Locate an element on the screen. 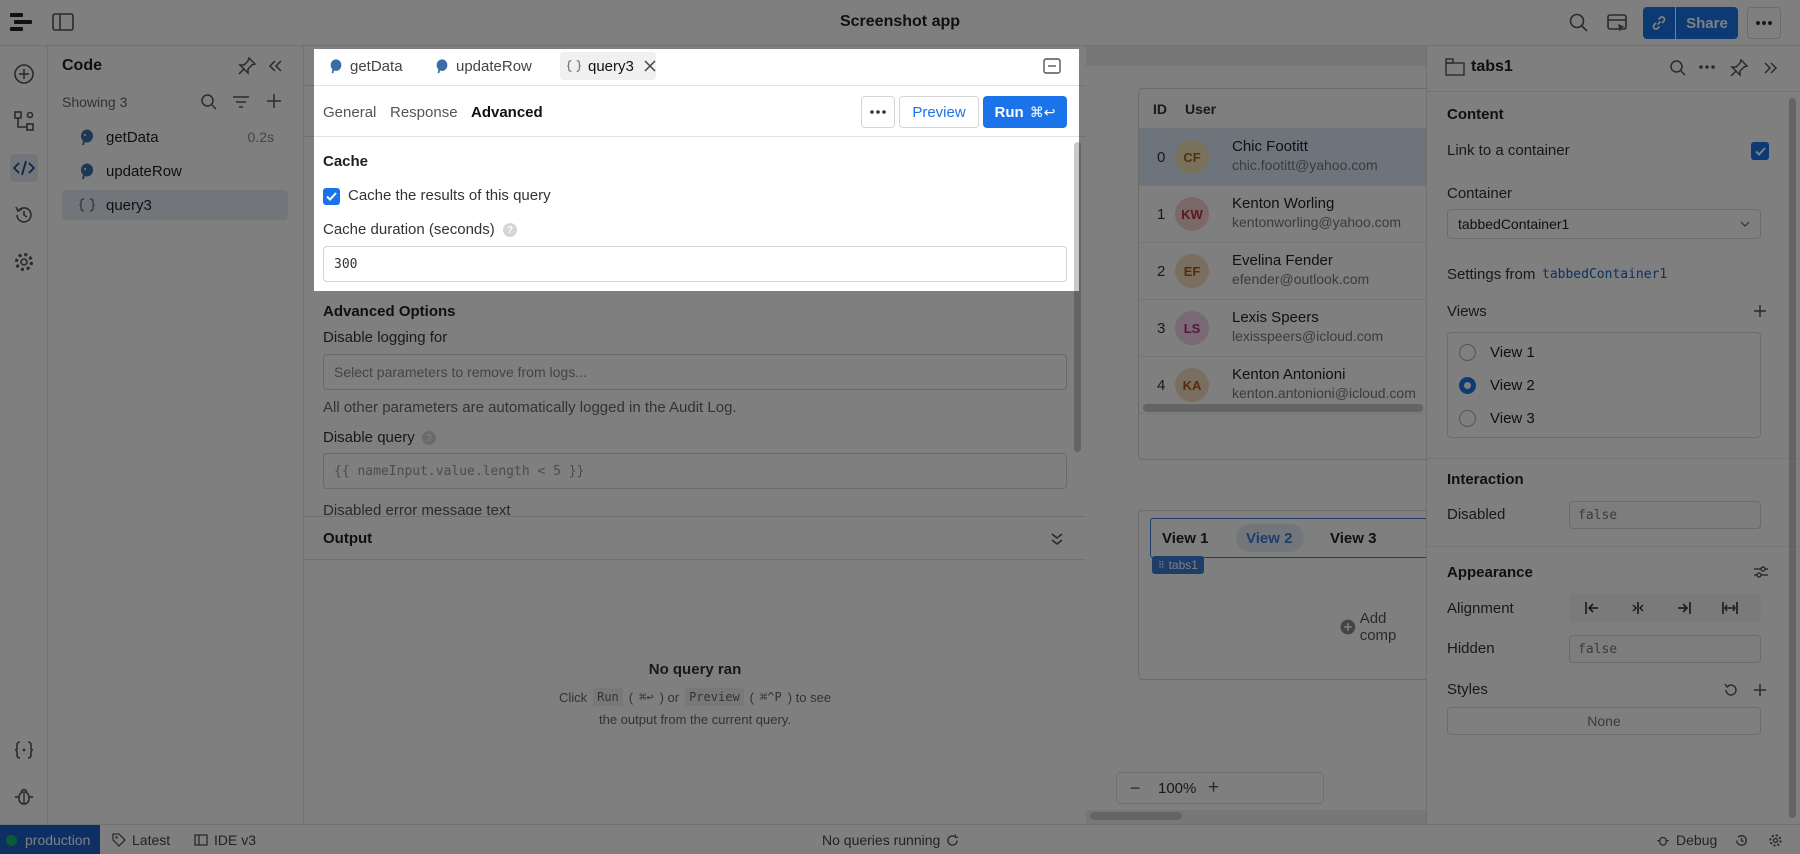  release-latest: Latest is located at coordinates (141, 839).